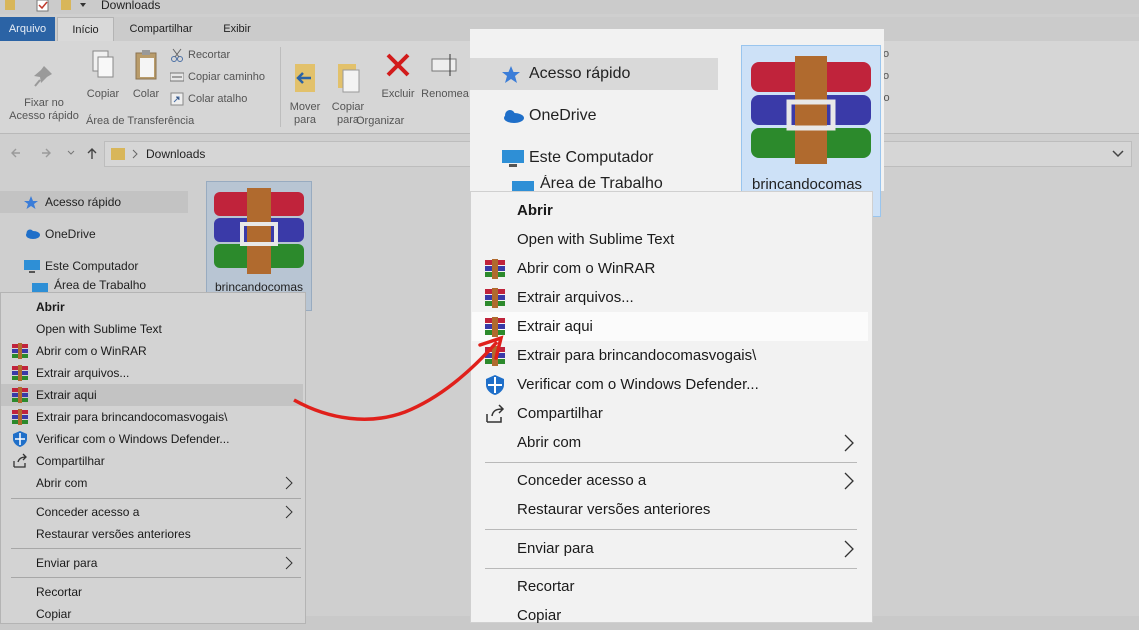 Image resolution: width=1139 pixels, height=630 pixels. What do you see at coordinates (176, 154) in the screenshot?
I see `address-path: Downloads` at bounding box center [176, 154].